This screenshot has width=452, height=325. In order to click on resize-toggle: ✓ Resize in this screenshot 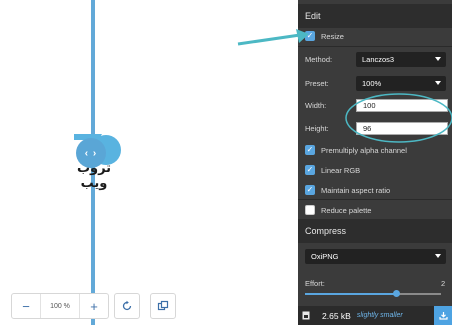, I will do `click(375, 36)`.